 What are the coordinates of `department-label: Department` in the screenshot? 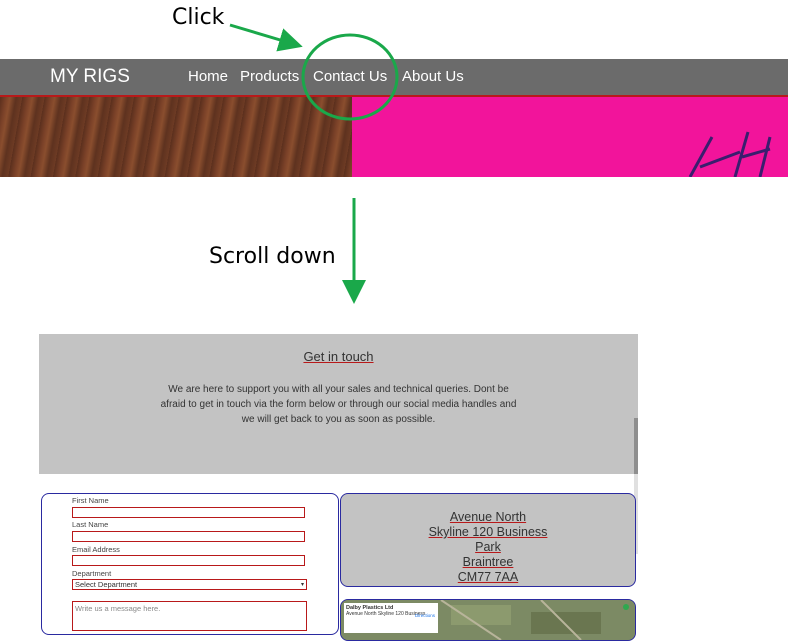 It's located at (92, 573).